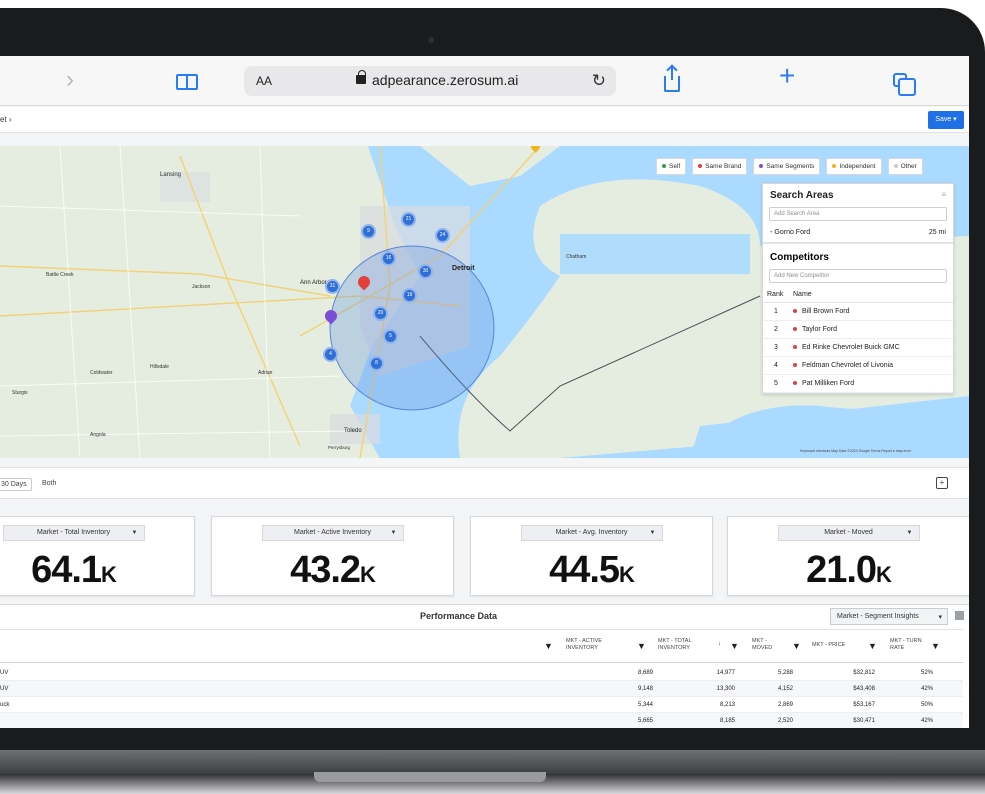  What do you see at coordinates (484, 120) in the screenshot?
I see `app-toolbar: et › Save ▾` at bounding box center [484, 120].